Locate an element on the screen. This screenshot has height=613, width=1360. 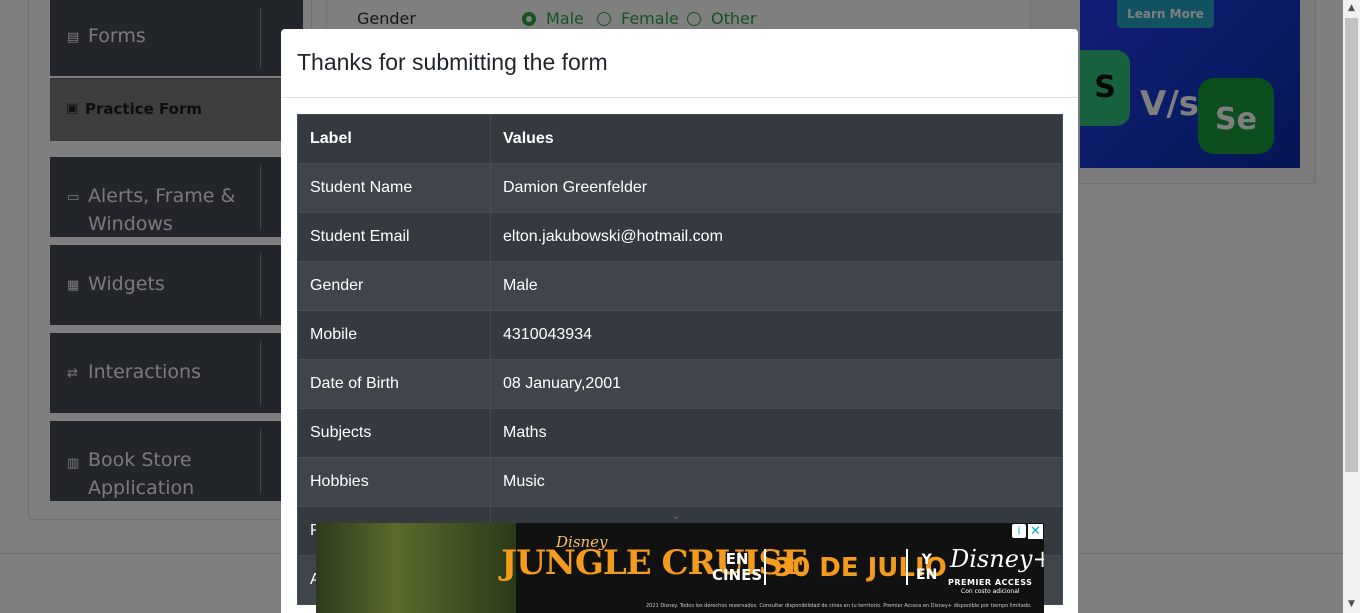
ad-y-en: Y EN is located at coordinates (926, 568).